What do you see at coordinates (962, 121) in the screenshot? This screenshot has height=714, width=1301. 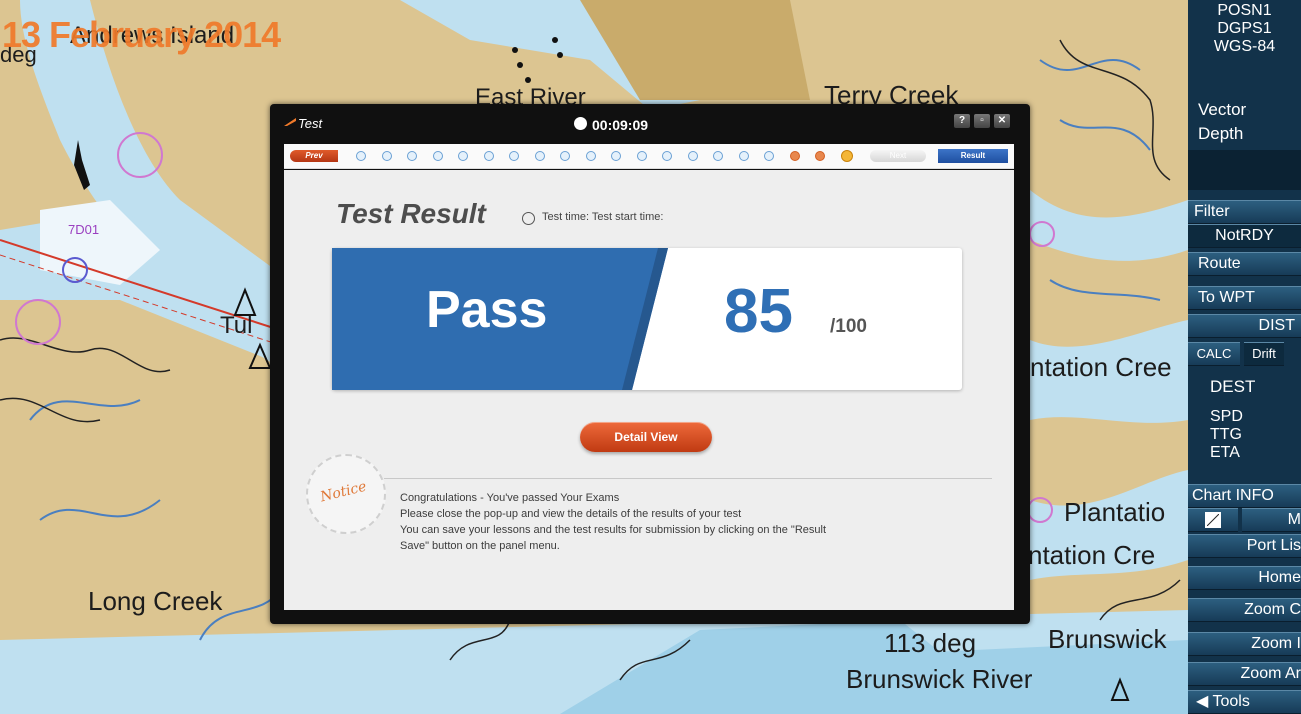 I see `help-button: ?` at bounding box center [962, 121].